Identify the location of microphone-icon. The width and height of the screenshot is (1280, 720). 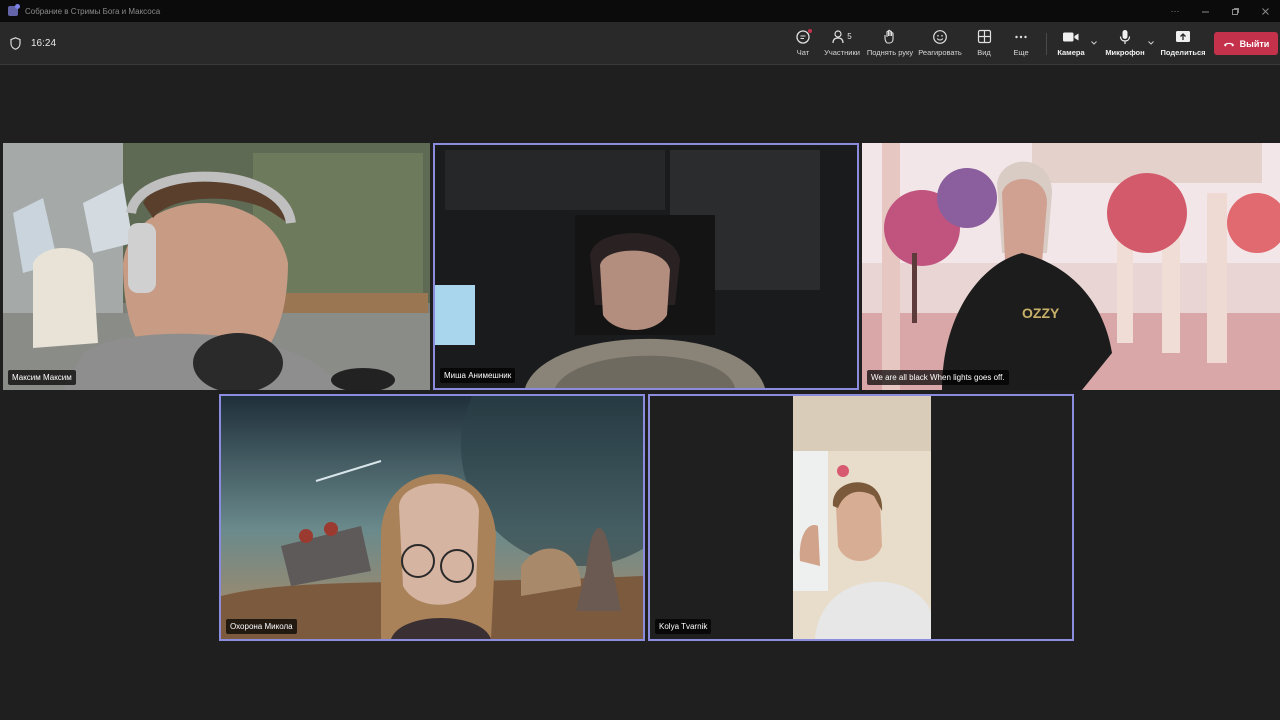
(1125, 36).